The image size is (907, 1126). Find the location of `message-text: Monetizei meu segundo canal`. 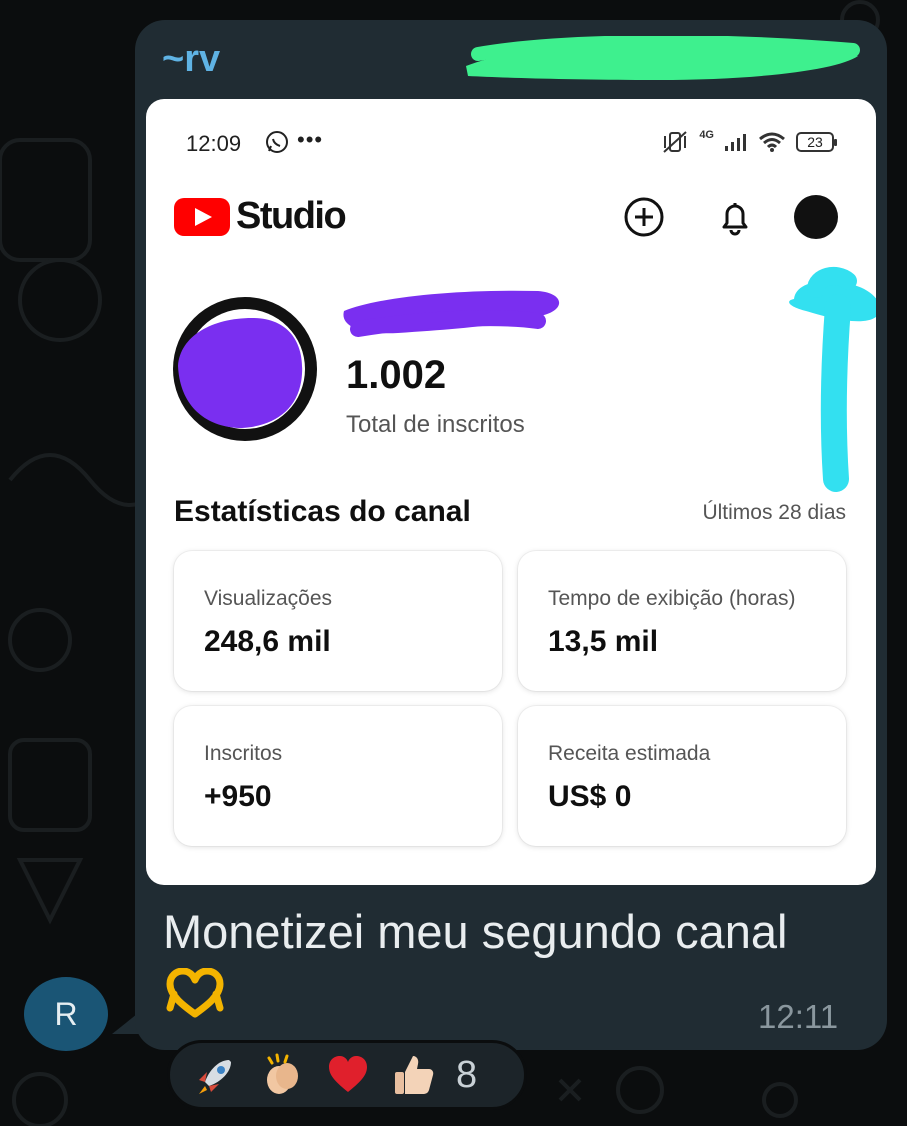

message-text: Monetizei meu segundo canal is located at coordinates (475, 931).